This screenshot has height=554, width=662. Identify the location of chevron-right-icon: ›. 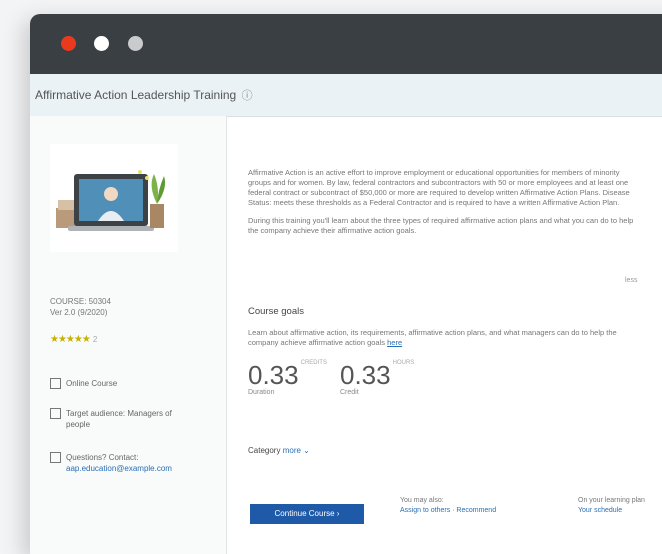
(338, 513).